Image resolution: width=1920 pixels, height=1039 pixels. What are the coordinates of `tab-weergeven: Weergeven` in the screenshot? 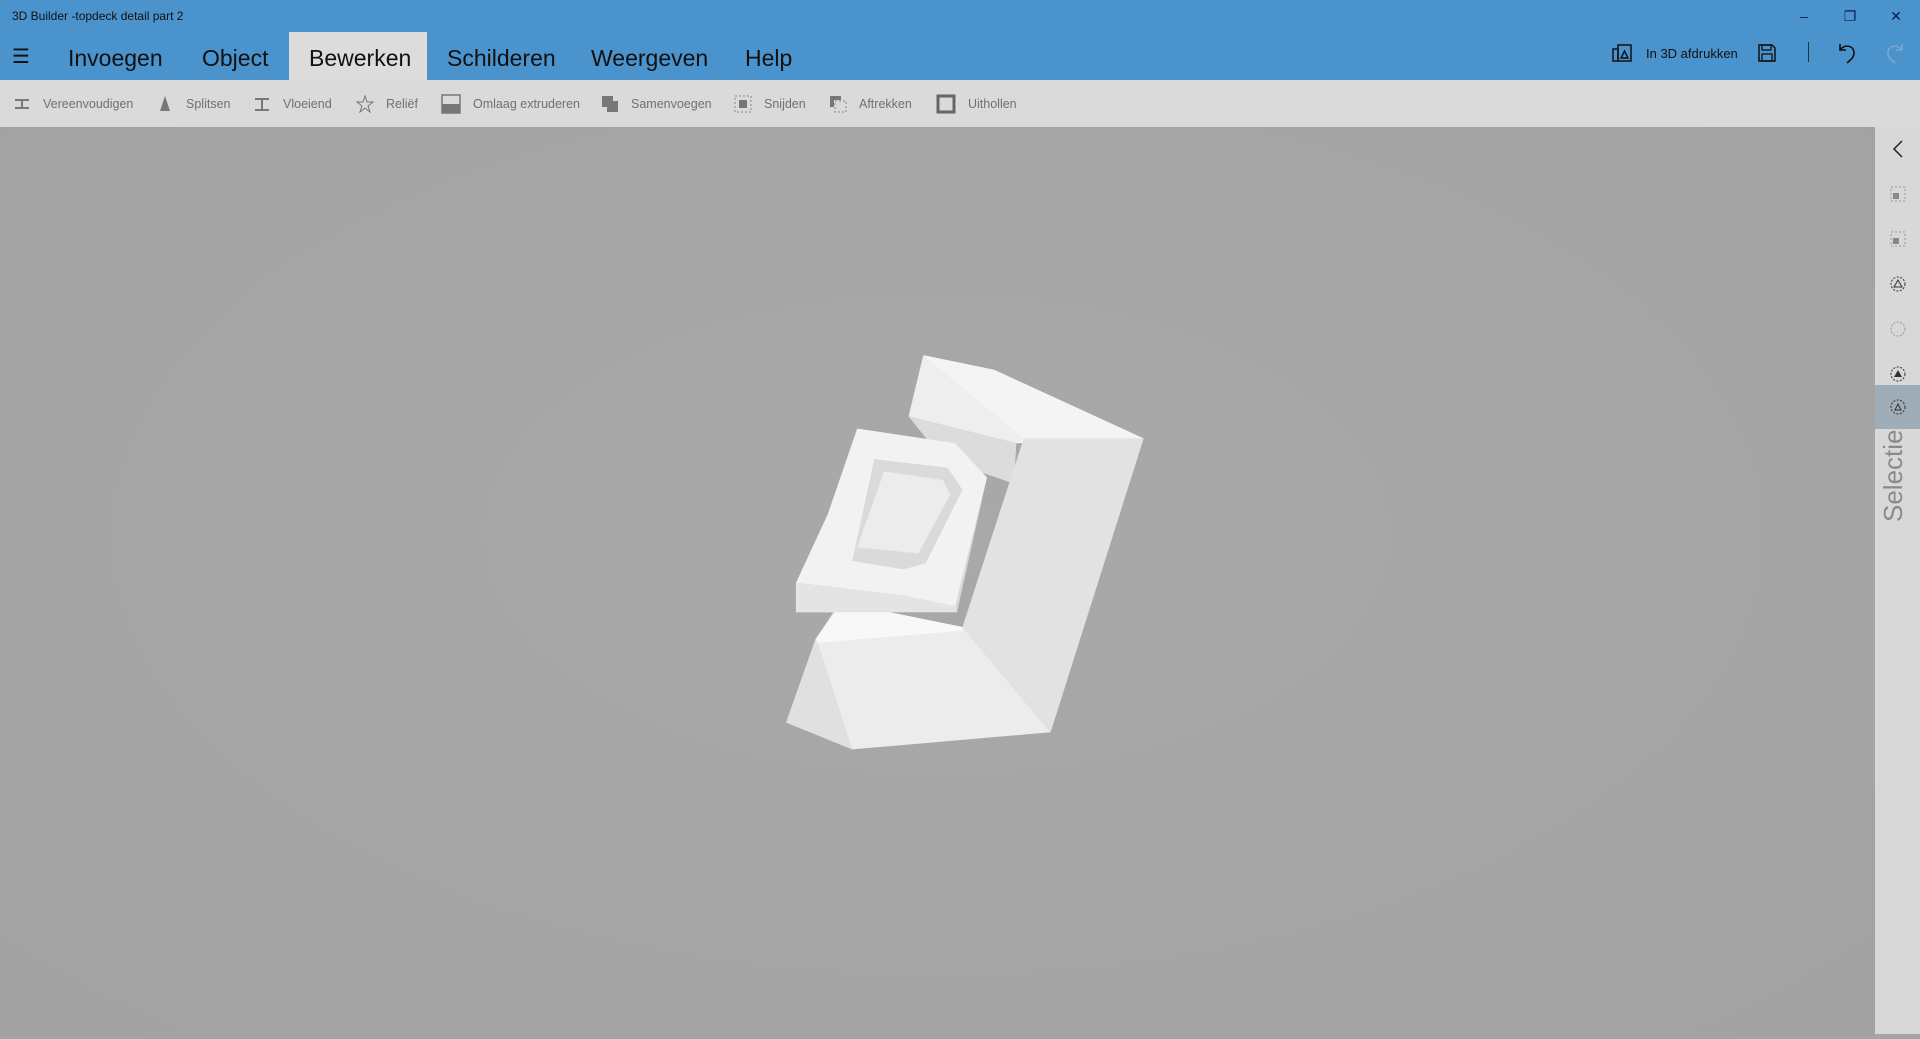 It's located at (649, 56).